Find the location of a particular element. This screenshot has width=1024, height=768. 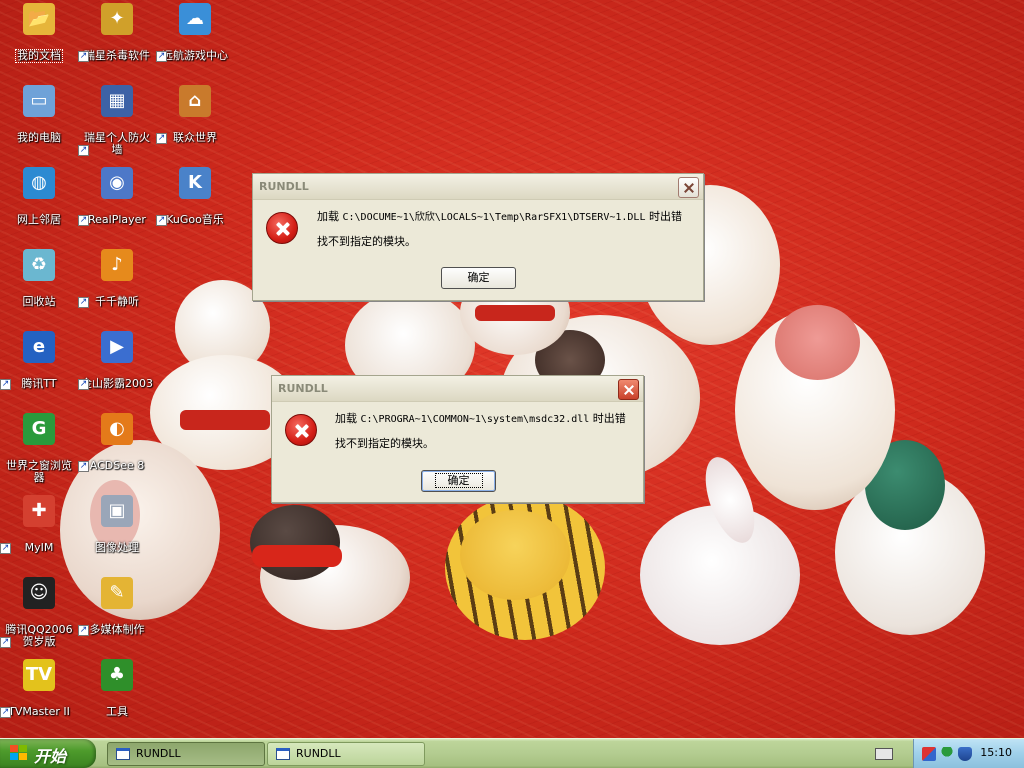

program-icon: ♣ is located at coordinates (117, 675).